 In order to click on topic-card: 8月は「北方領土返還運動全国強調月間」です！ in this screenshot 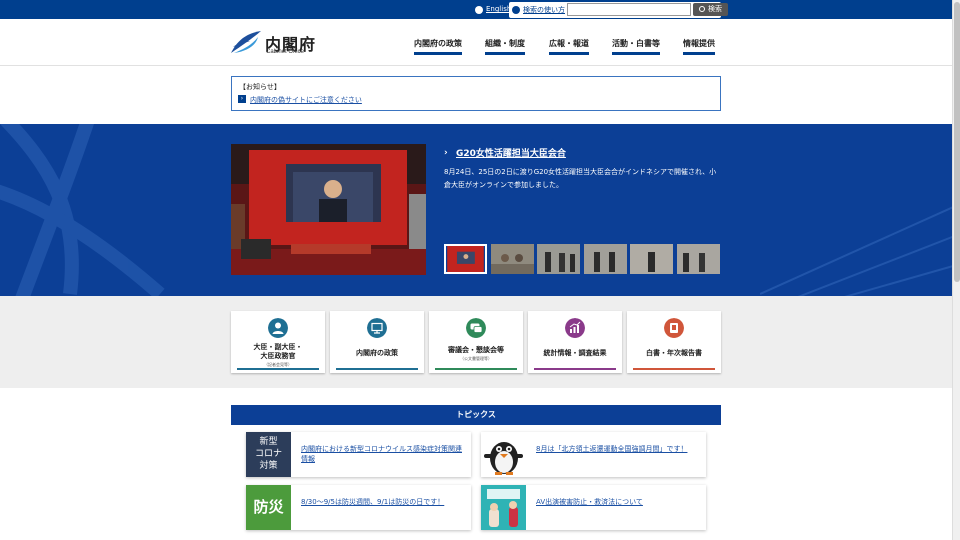, I will do `click(593, 454)`.